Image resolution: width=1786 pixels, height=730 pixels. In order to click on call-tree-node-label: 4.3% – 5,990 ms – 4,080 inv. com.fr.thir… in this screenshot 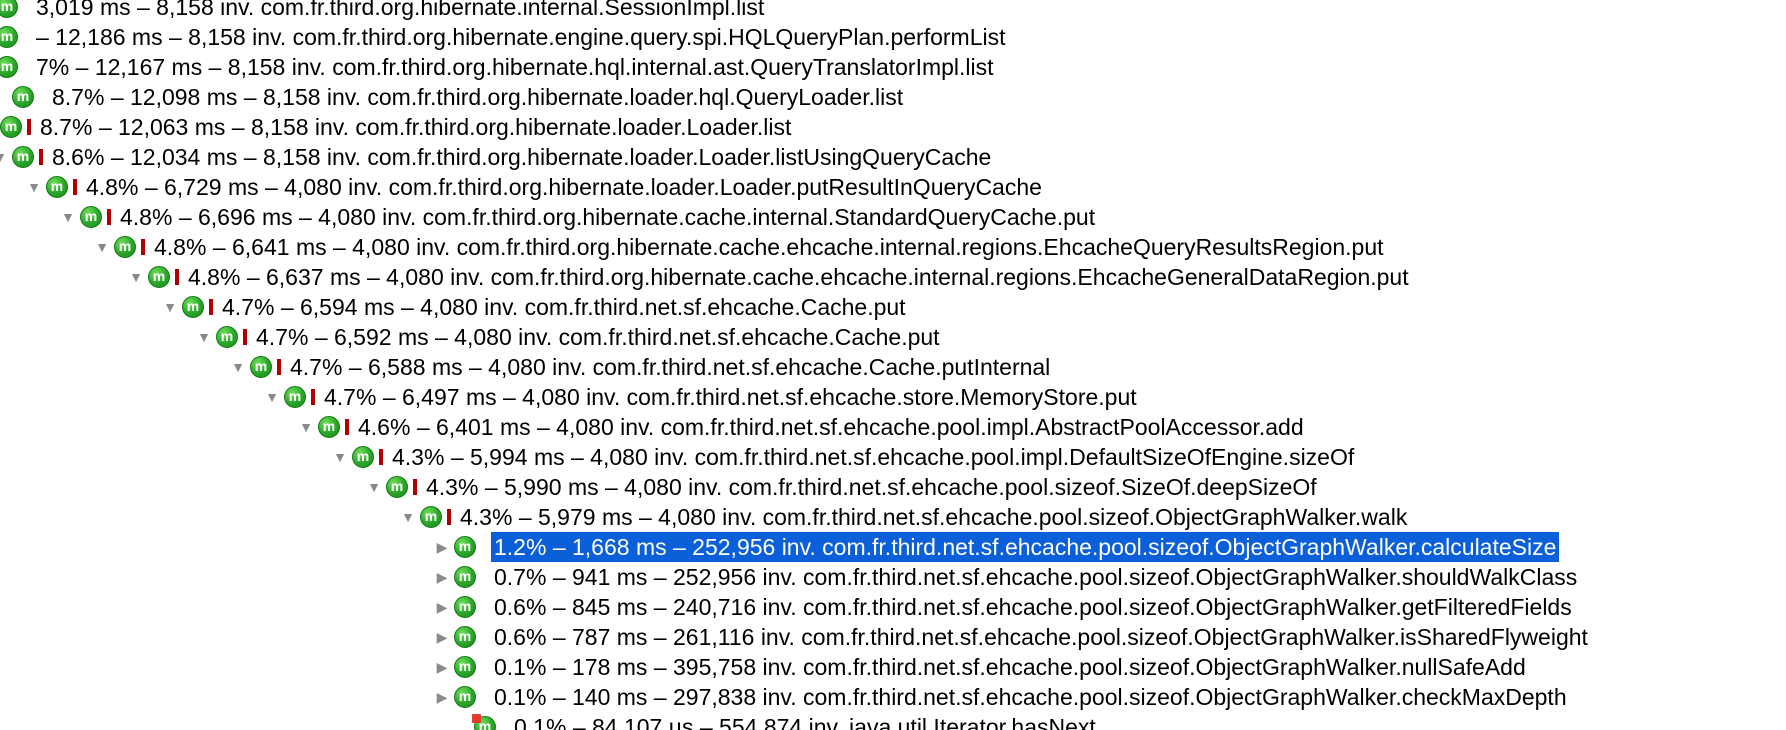, I will do `click(871, 487)`.